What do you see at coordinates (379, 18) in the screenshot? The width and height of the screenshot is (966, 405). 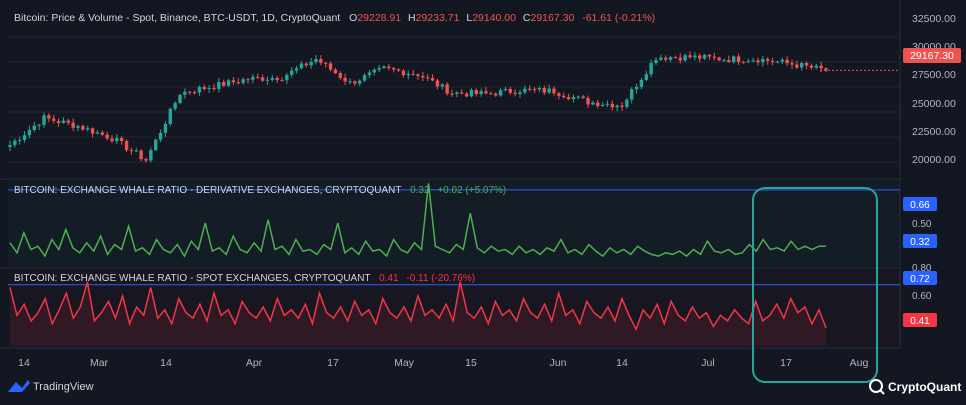 I see `ohlc-open: 29228.91` at bounding box center [379, 18].